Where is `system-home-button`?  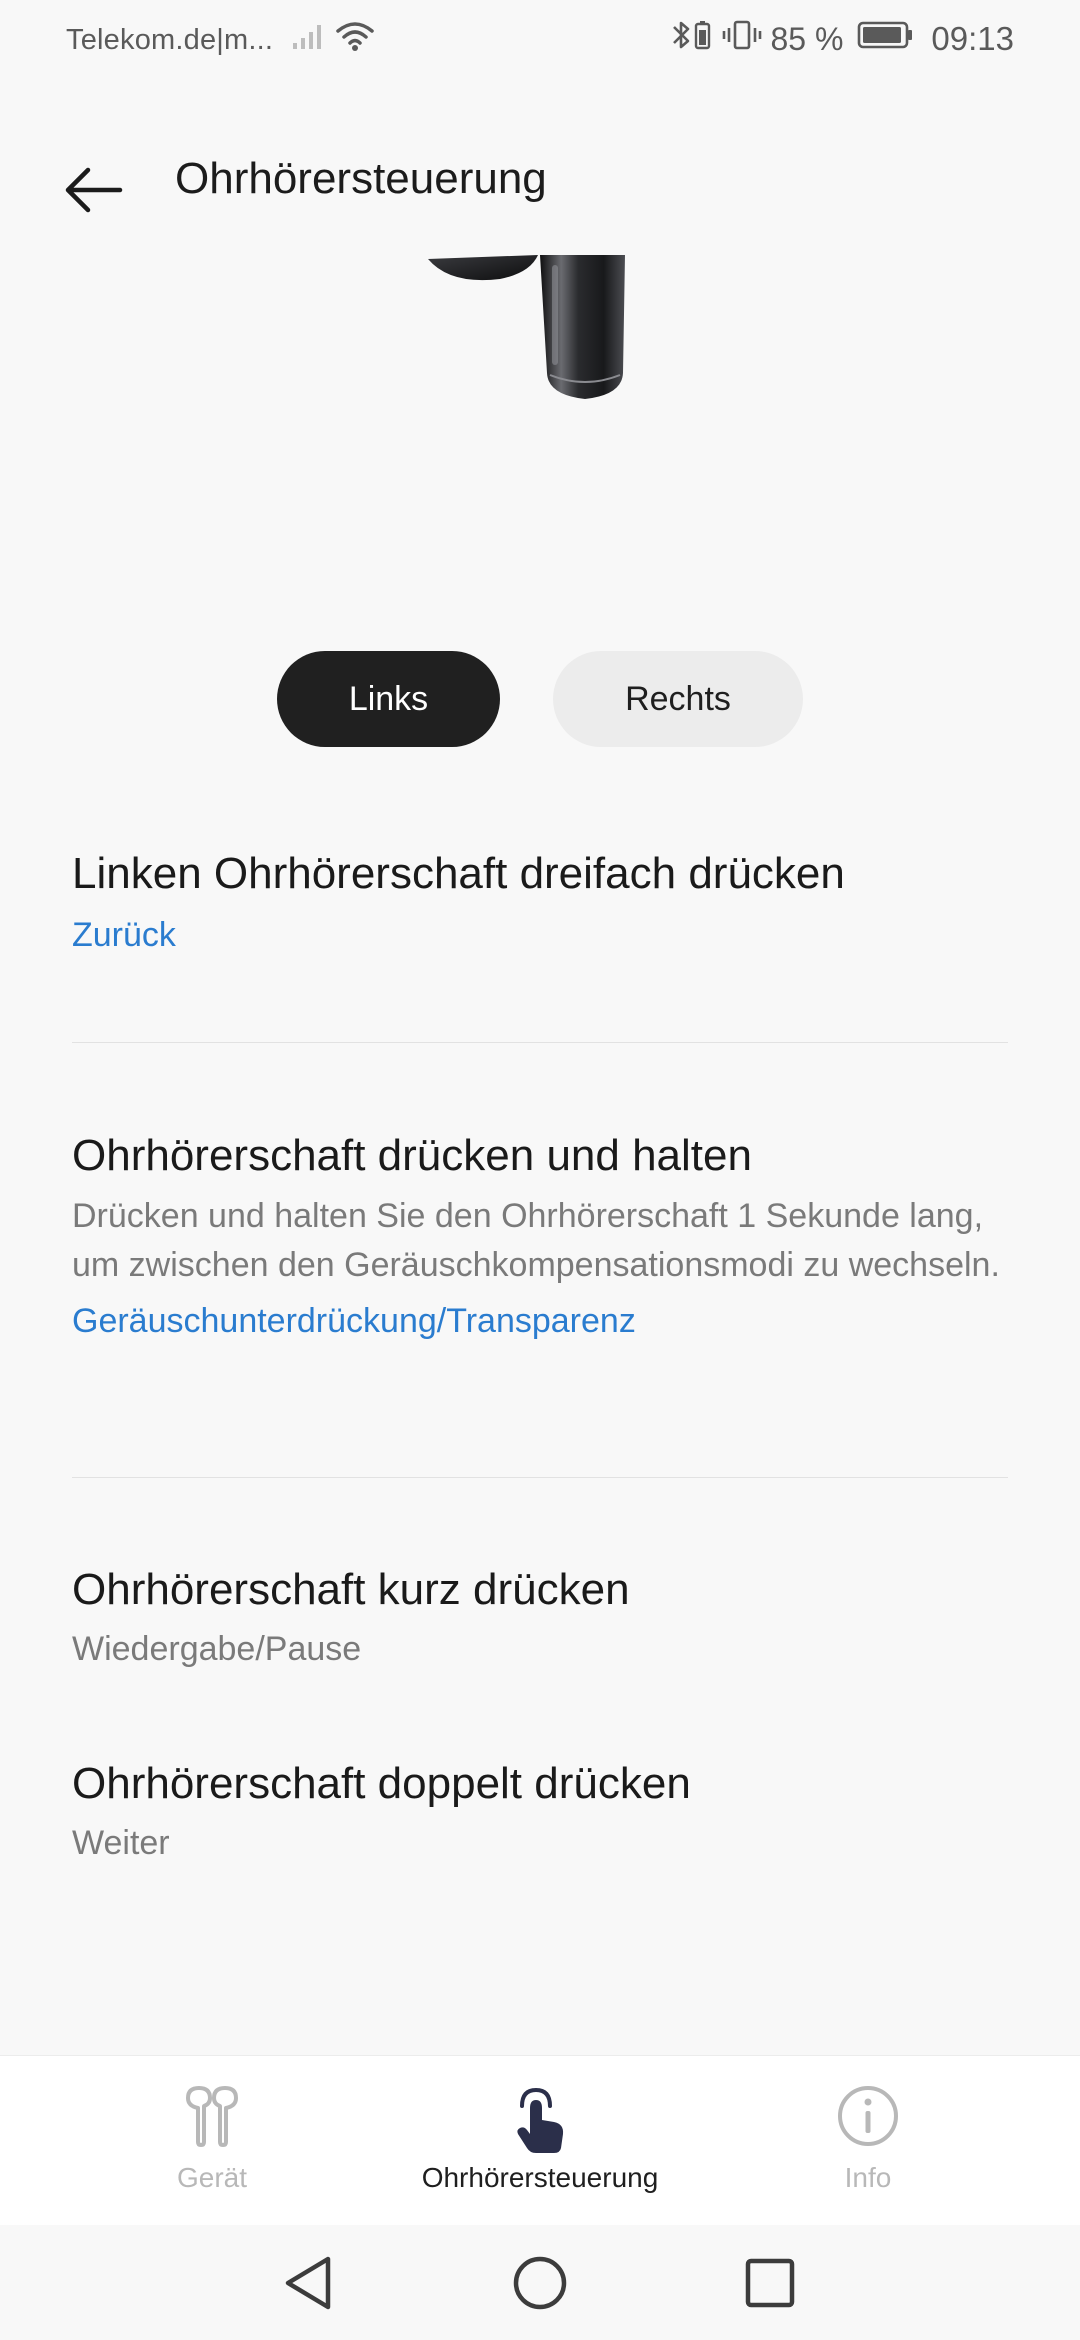 system-home-button is located at coordinates (540, 2283).